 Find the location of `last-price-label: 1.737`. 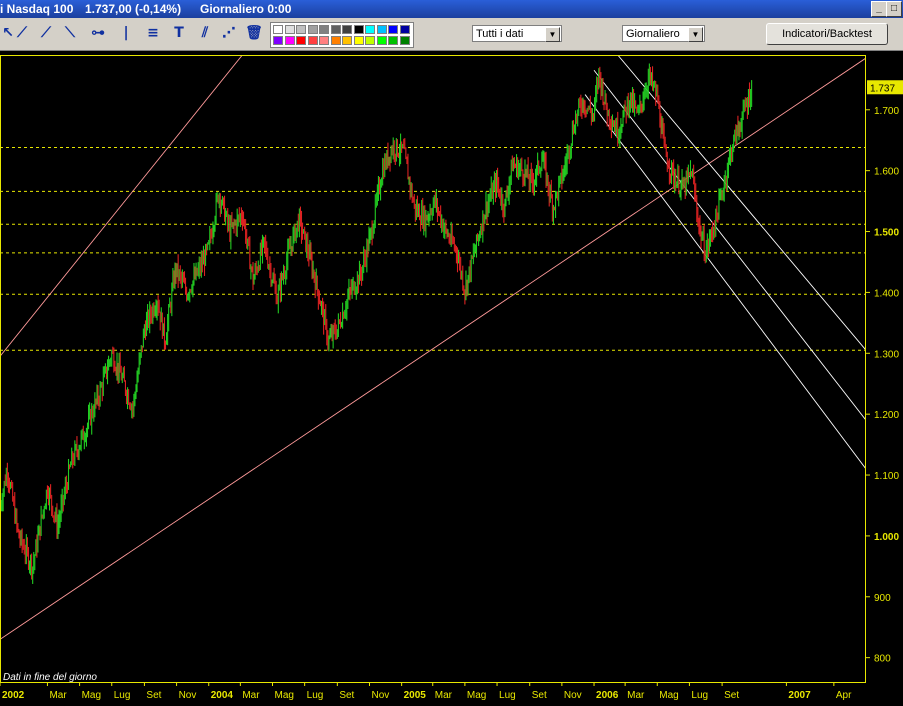

last-price-label: 1.737 is located at coordinates (882, 88).